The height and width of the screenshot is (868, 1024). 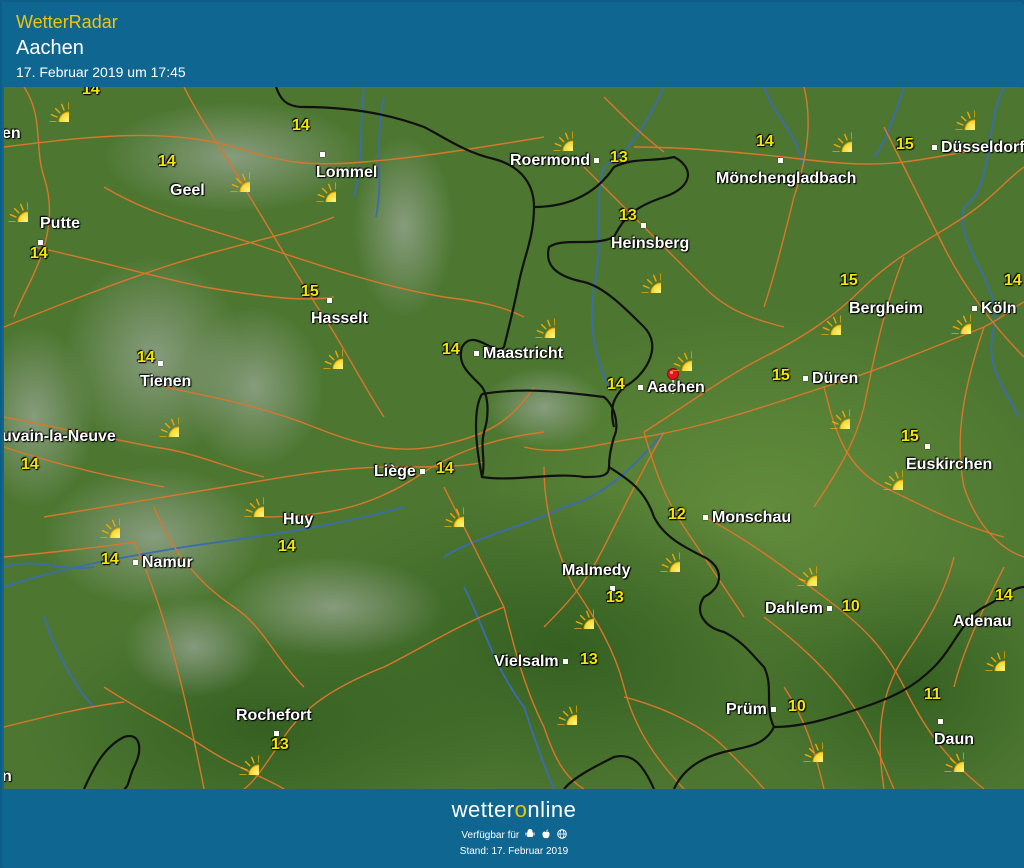 What do you see at coordinates (992, 309) in the screenshot?
I see `city-koeln: Köln` at bounding box center [992, 309].